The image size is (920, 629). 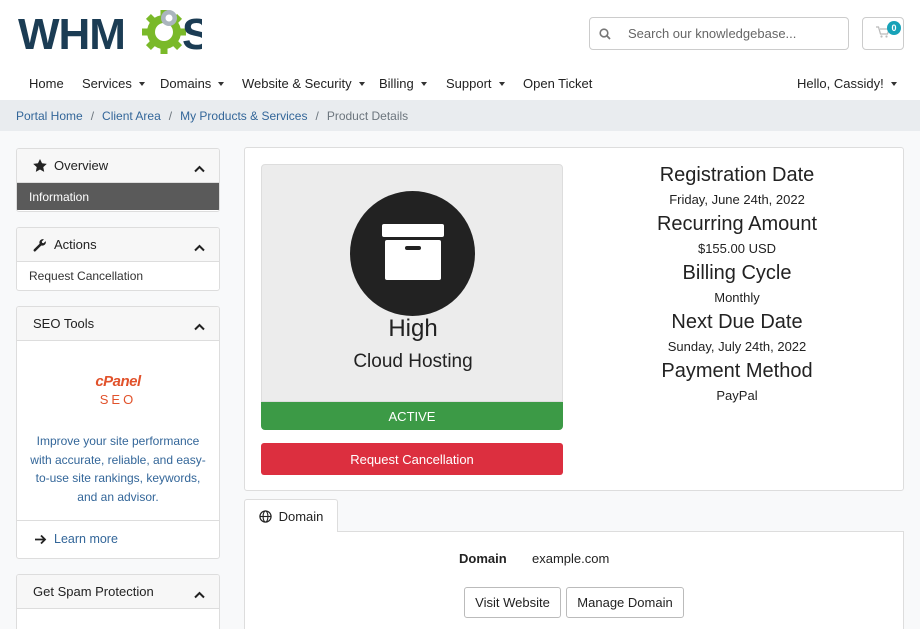 I want to click on search-input, so click(x=728, y=33).